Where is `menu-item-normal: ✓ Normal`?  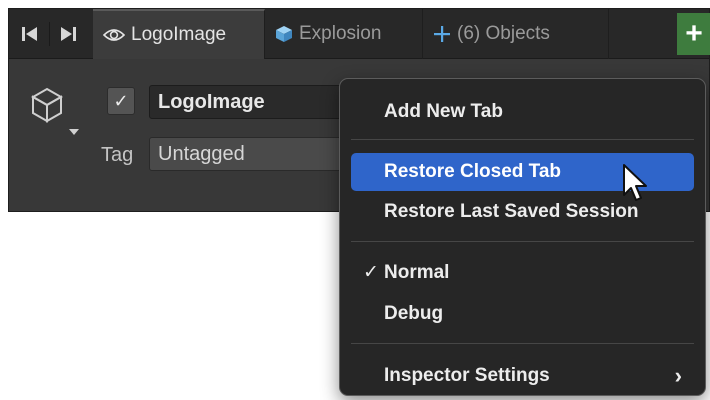
menu-item-normal: ✓ Normal is located at coordinates (522, 273).